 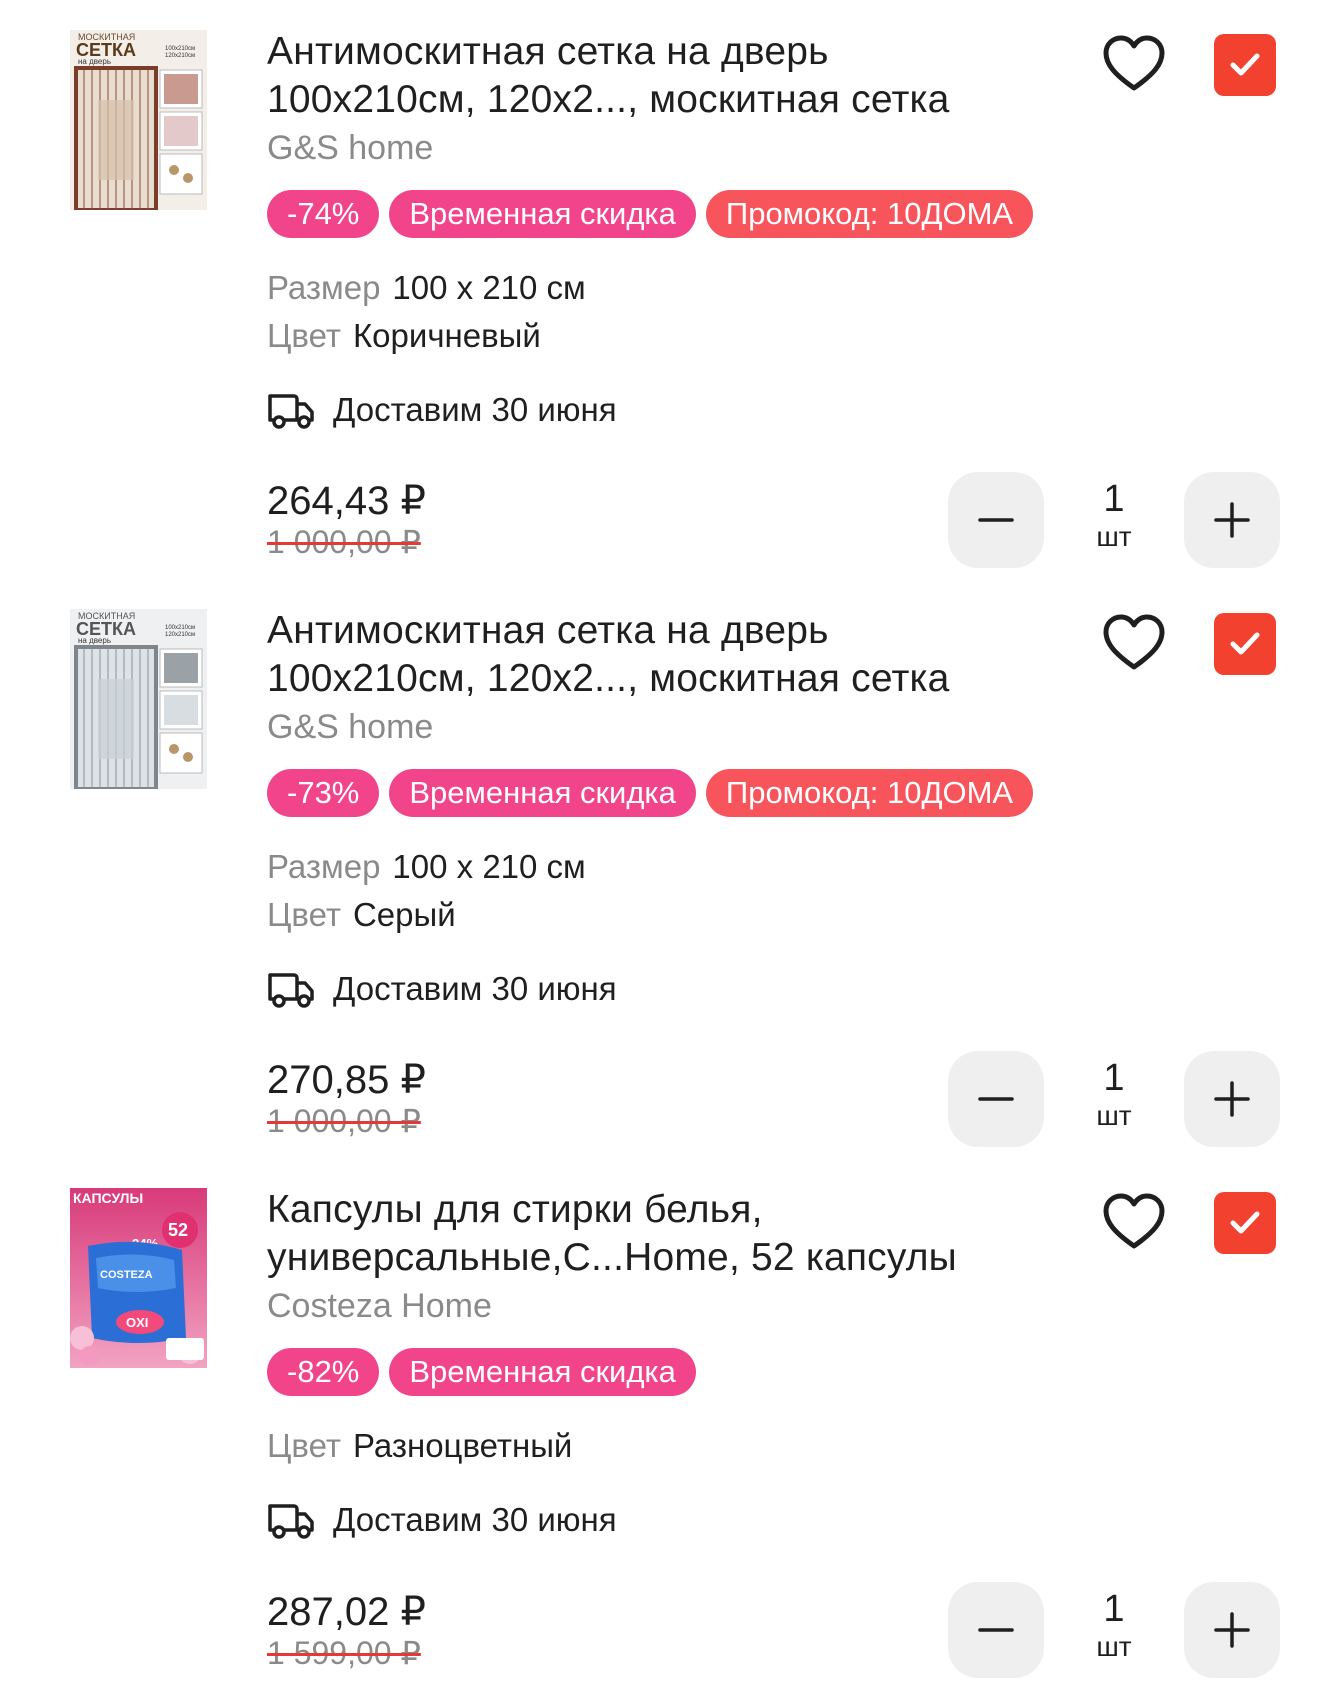 I want to click on product-properties: Размер 100 x 210 см Цвет Серый, so click(x=662, y=891).